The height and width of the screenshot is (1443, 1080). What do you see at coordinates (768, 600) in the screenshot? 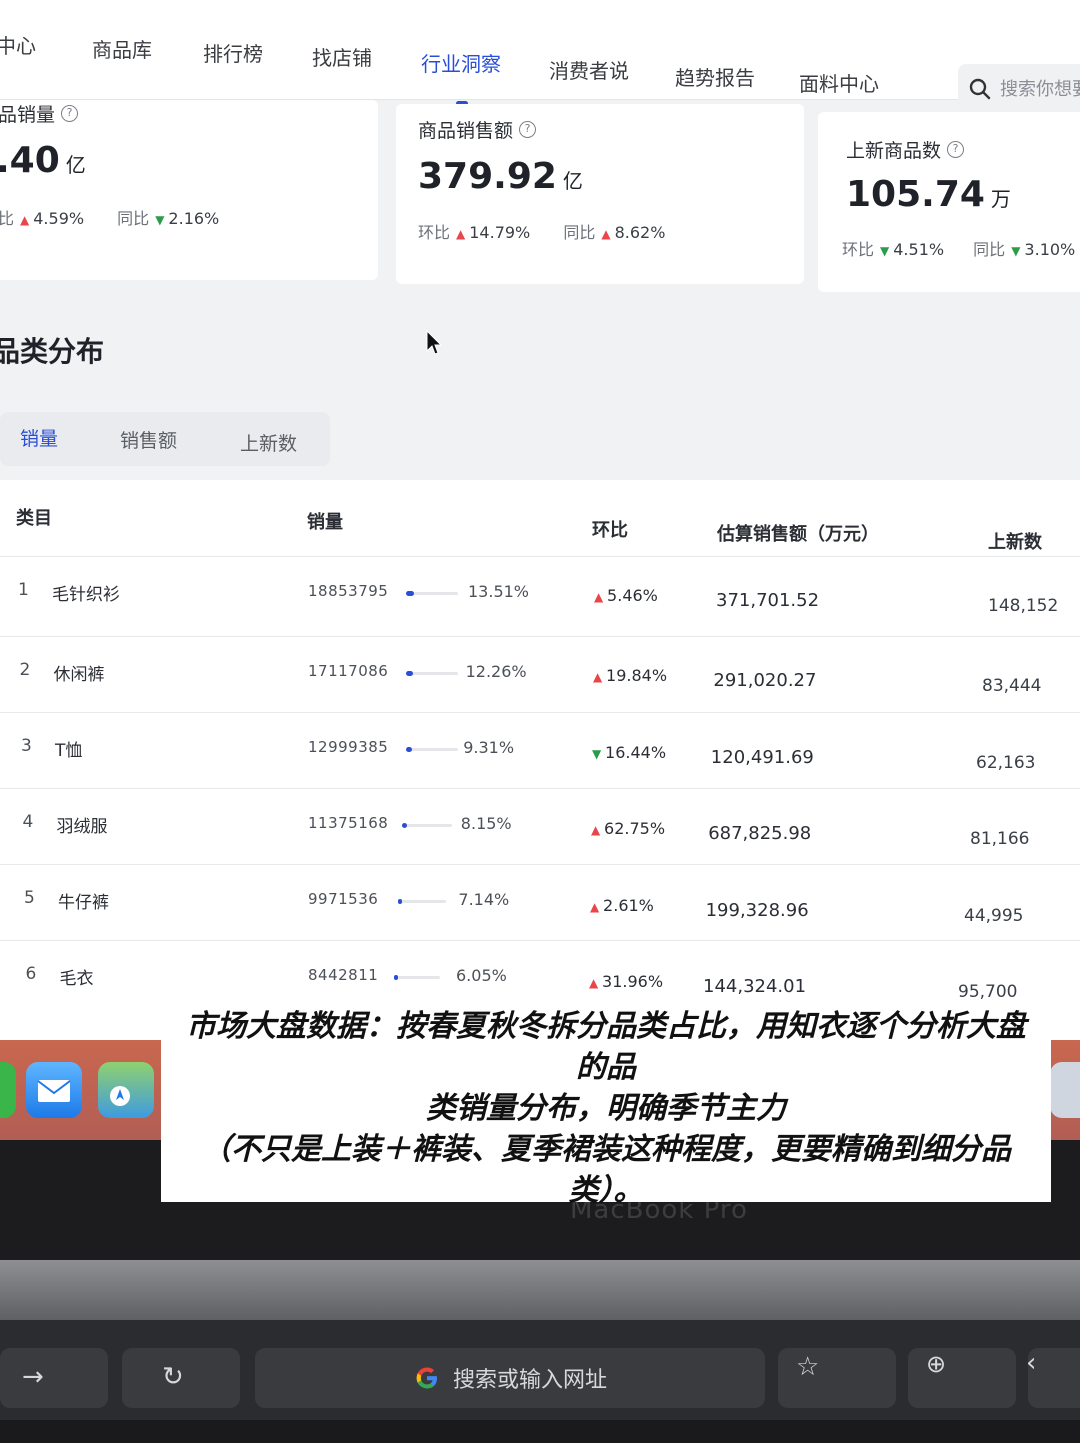
I see `estimated-amount: 371,701.52` at bounding box center [768, 600].